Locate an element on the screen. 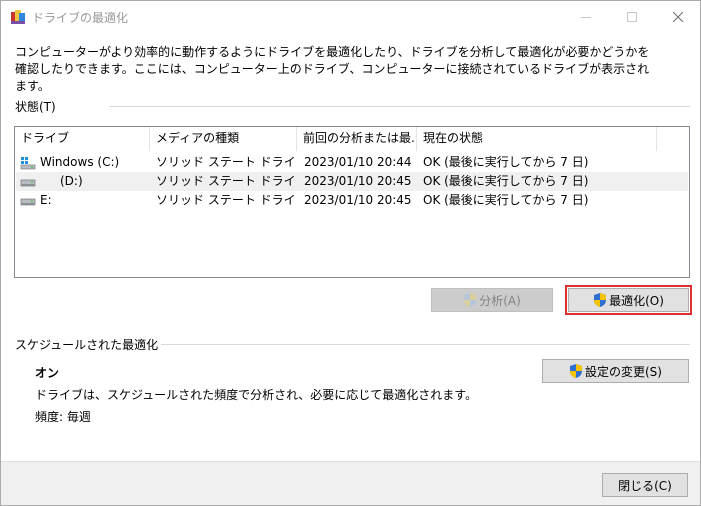  windows-drive-icon is located at coordinates (28, 162).